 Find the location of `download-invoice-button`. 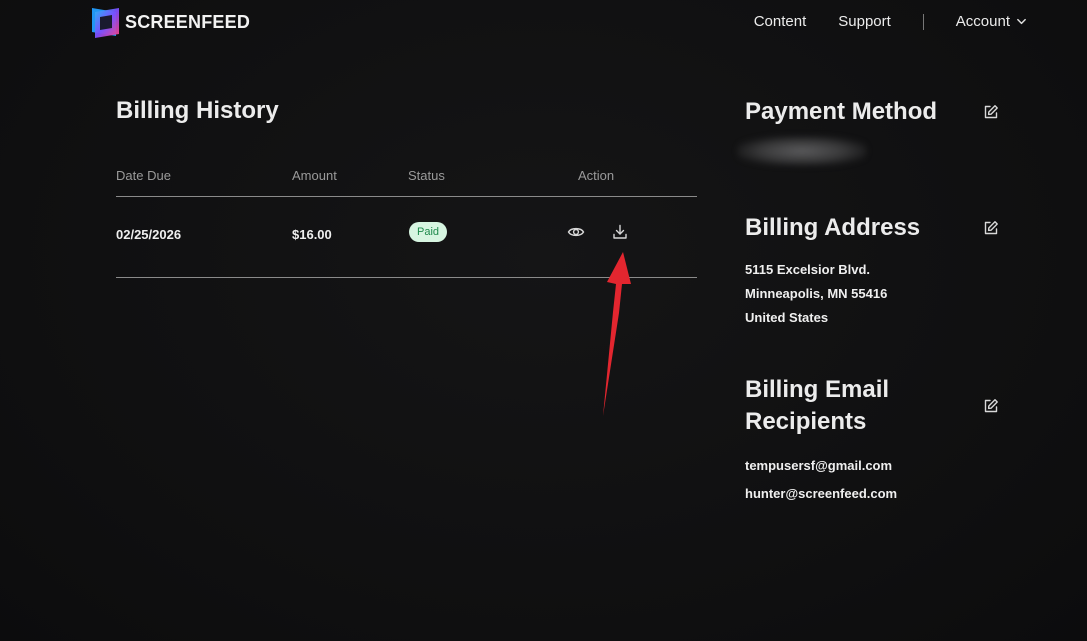

download-invoice-button is located at coordinates (620, 232).